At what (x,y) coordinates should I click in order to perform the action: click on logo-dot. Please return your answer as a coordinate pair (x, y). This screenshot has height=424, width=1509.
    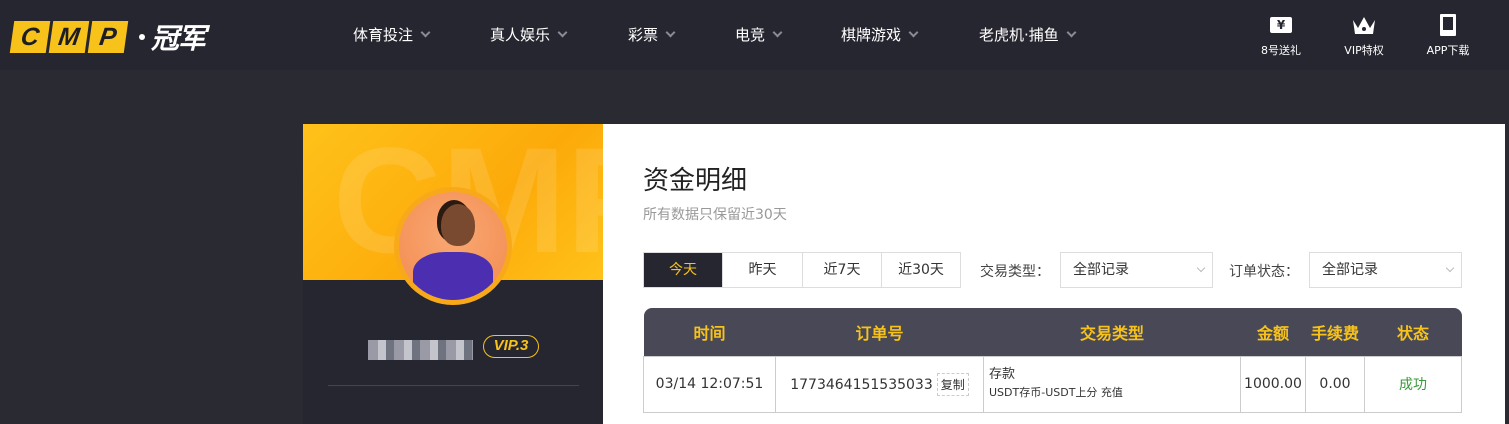
    Looking at the image, I should click on (142, 37).